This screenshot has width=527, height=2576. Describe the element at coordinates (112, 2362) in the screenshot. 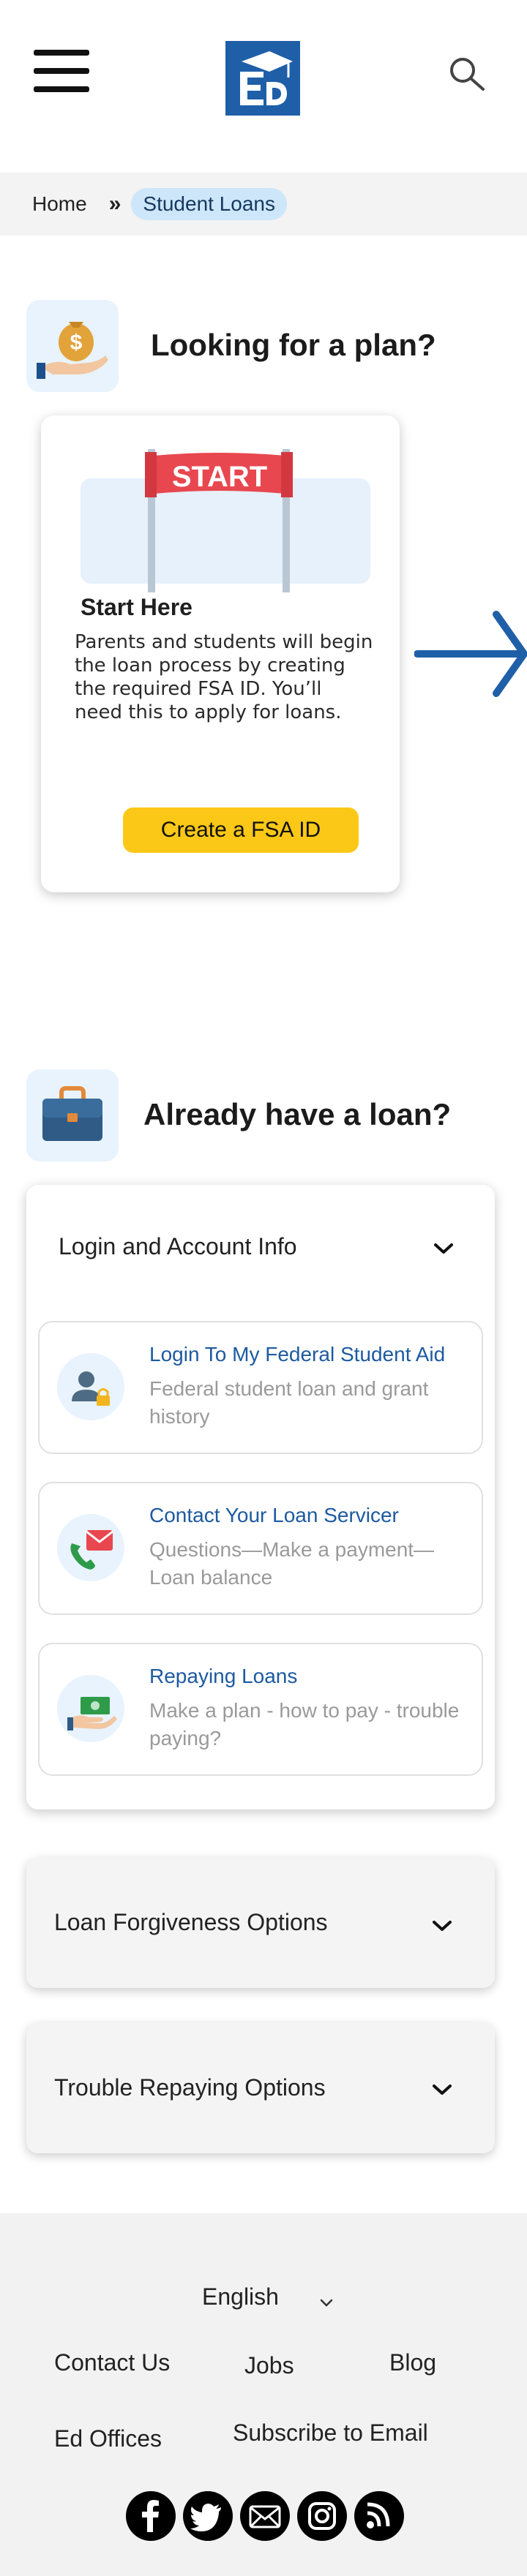

I see `footer-link-contact: Contact Us` at that location.